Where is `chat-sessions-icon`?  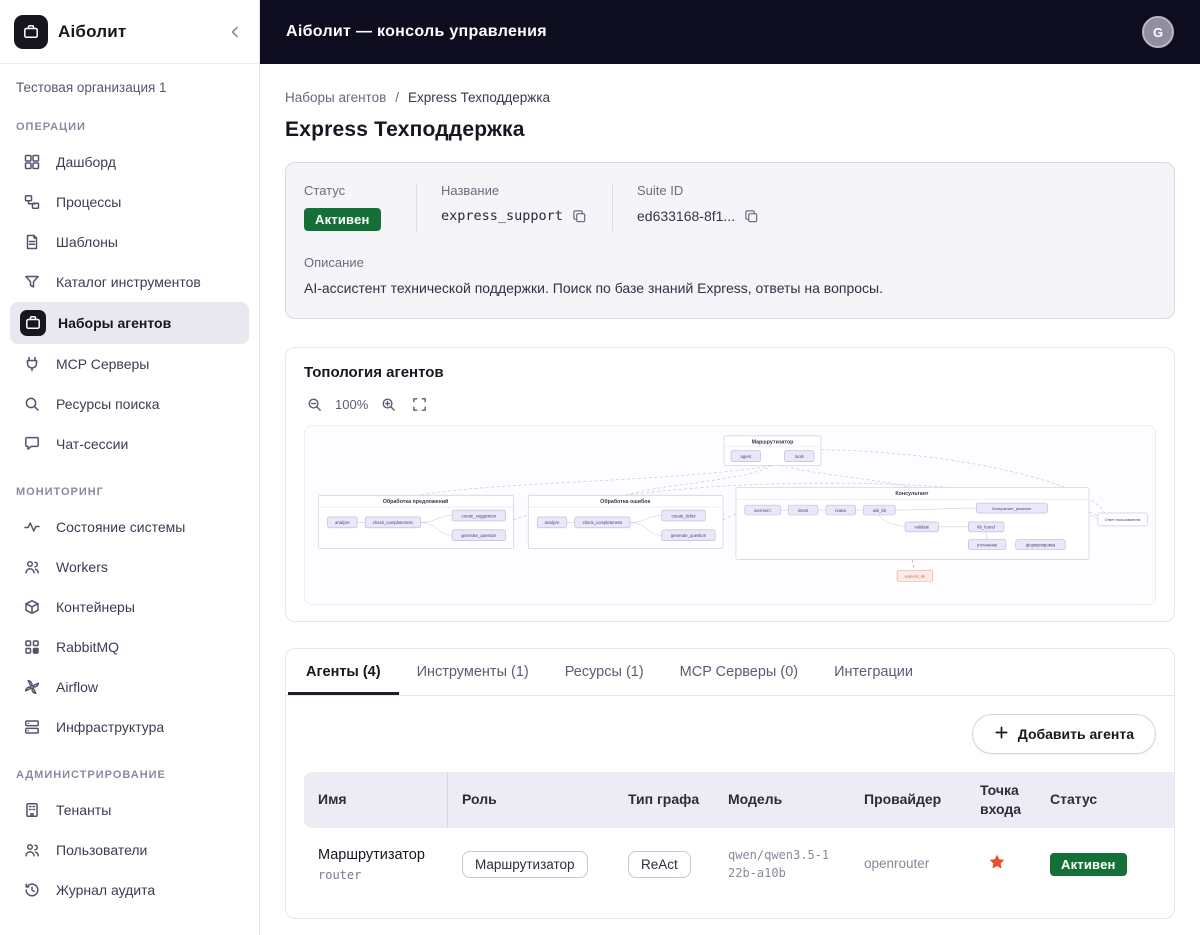 chat-sessions-icon is located at coordinates (32, 444).